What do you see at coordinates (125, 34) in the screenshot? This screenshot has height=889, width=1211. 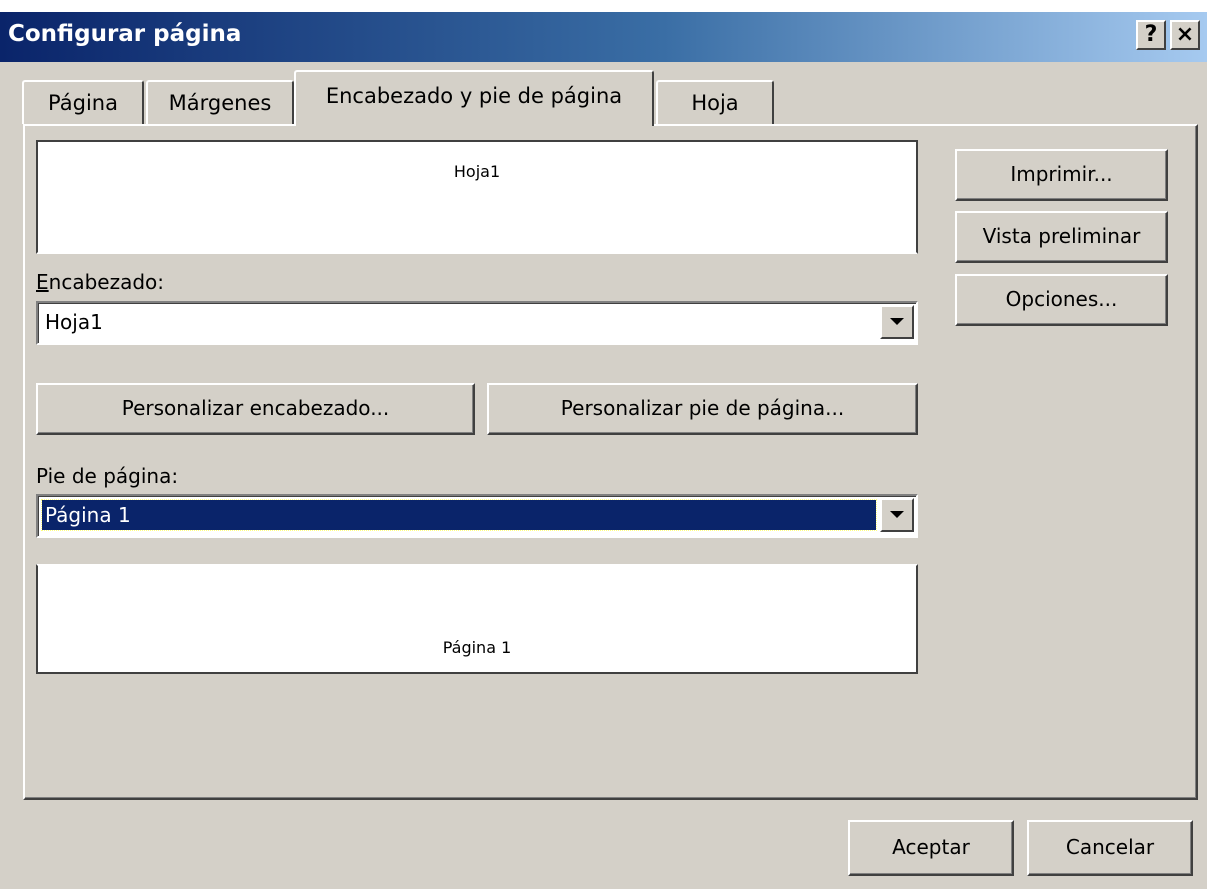 I see `dialog-title: Configurar página` at bounding box center [125, 34].